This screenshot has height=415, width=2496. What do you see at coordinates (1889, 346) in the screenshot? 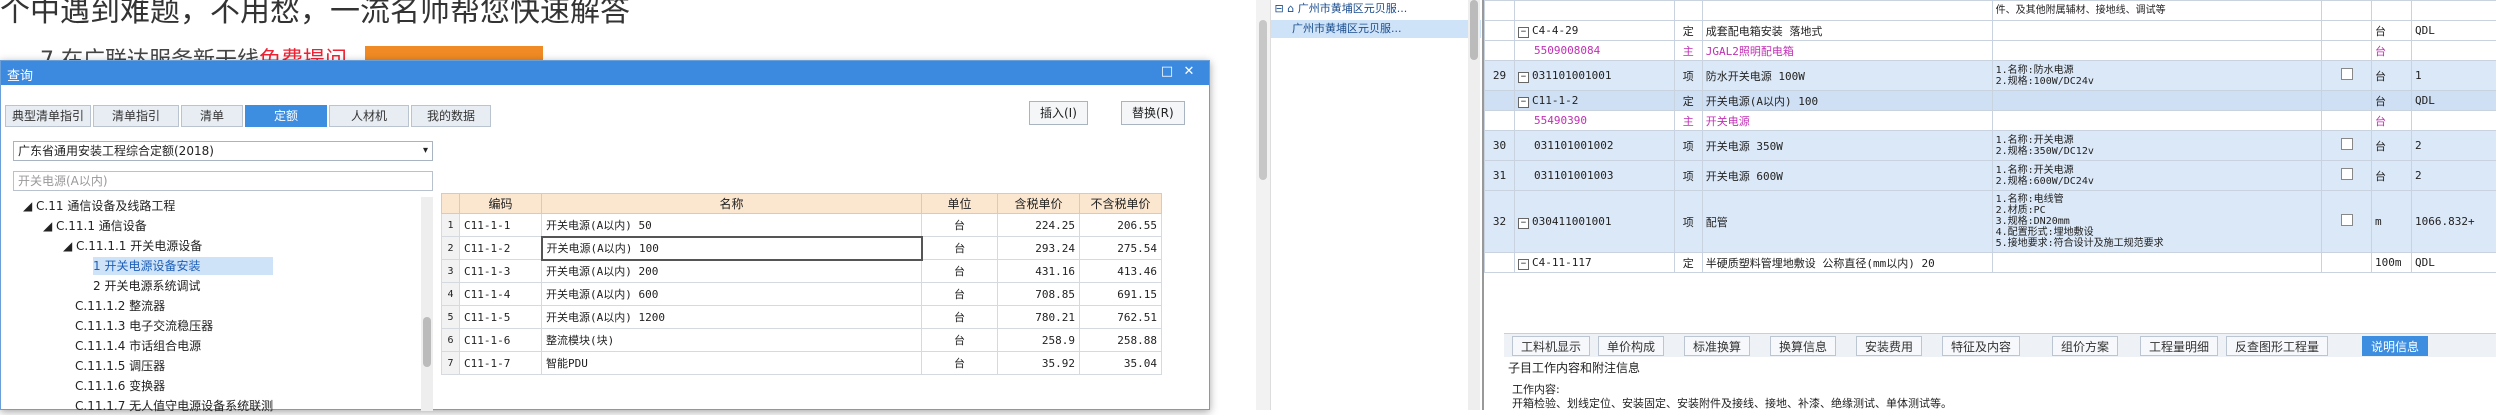
I see `detail-tab: 安装费用` at bounding box center [1889, 346].